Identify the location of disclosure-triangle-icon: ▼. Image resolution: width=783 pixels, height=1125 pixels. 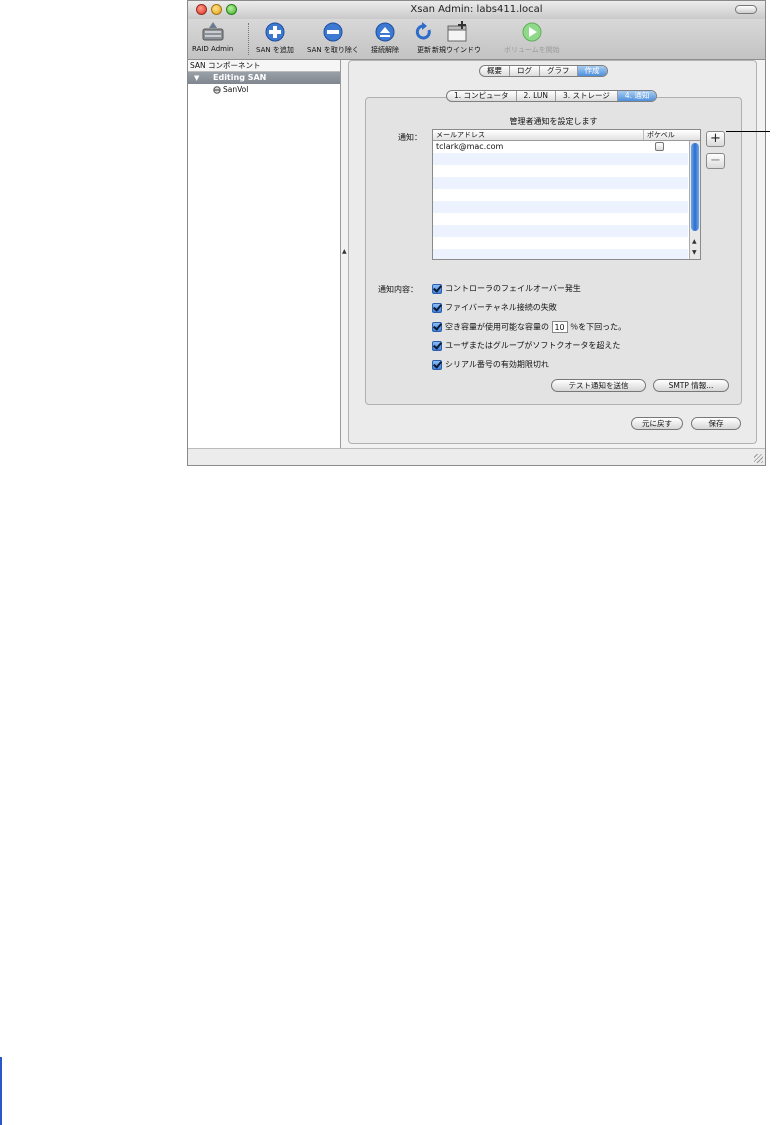
(196, 78).